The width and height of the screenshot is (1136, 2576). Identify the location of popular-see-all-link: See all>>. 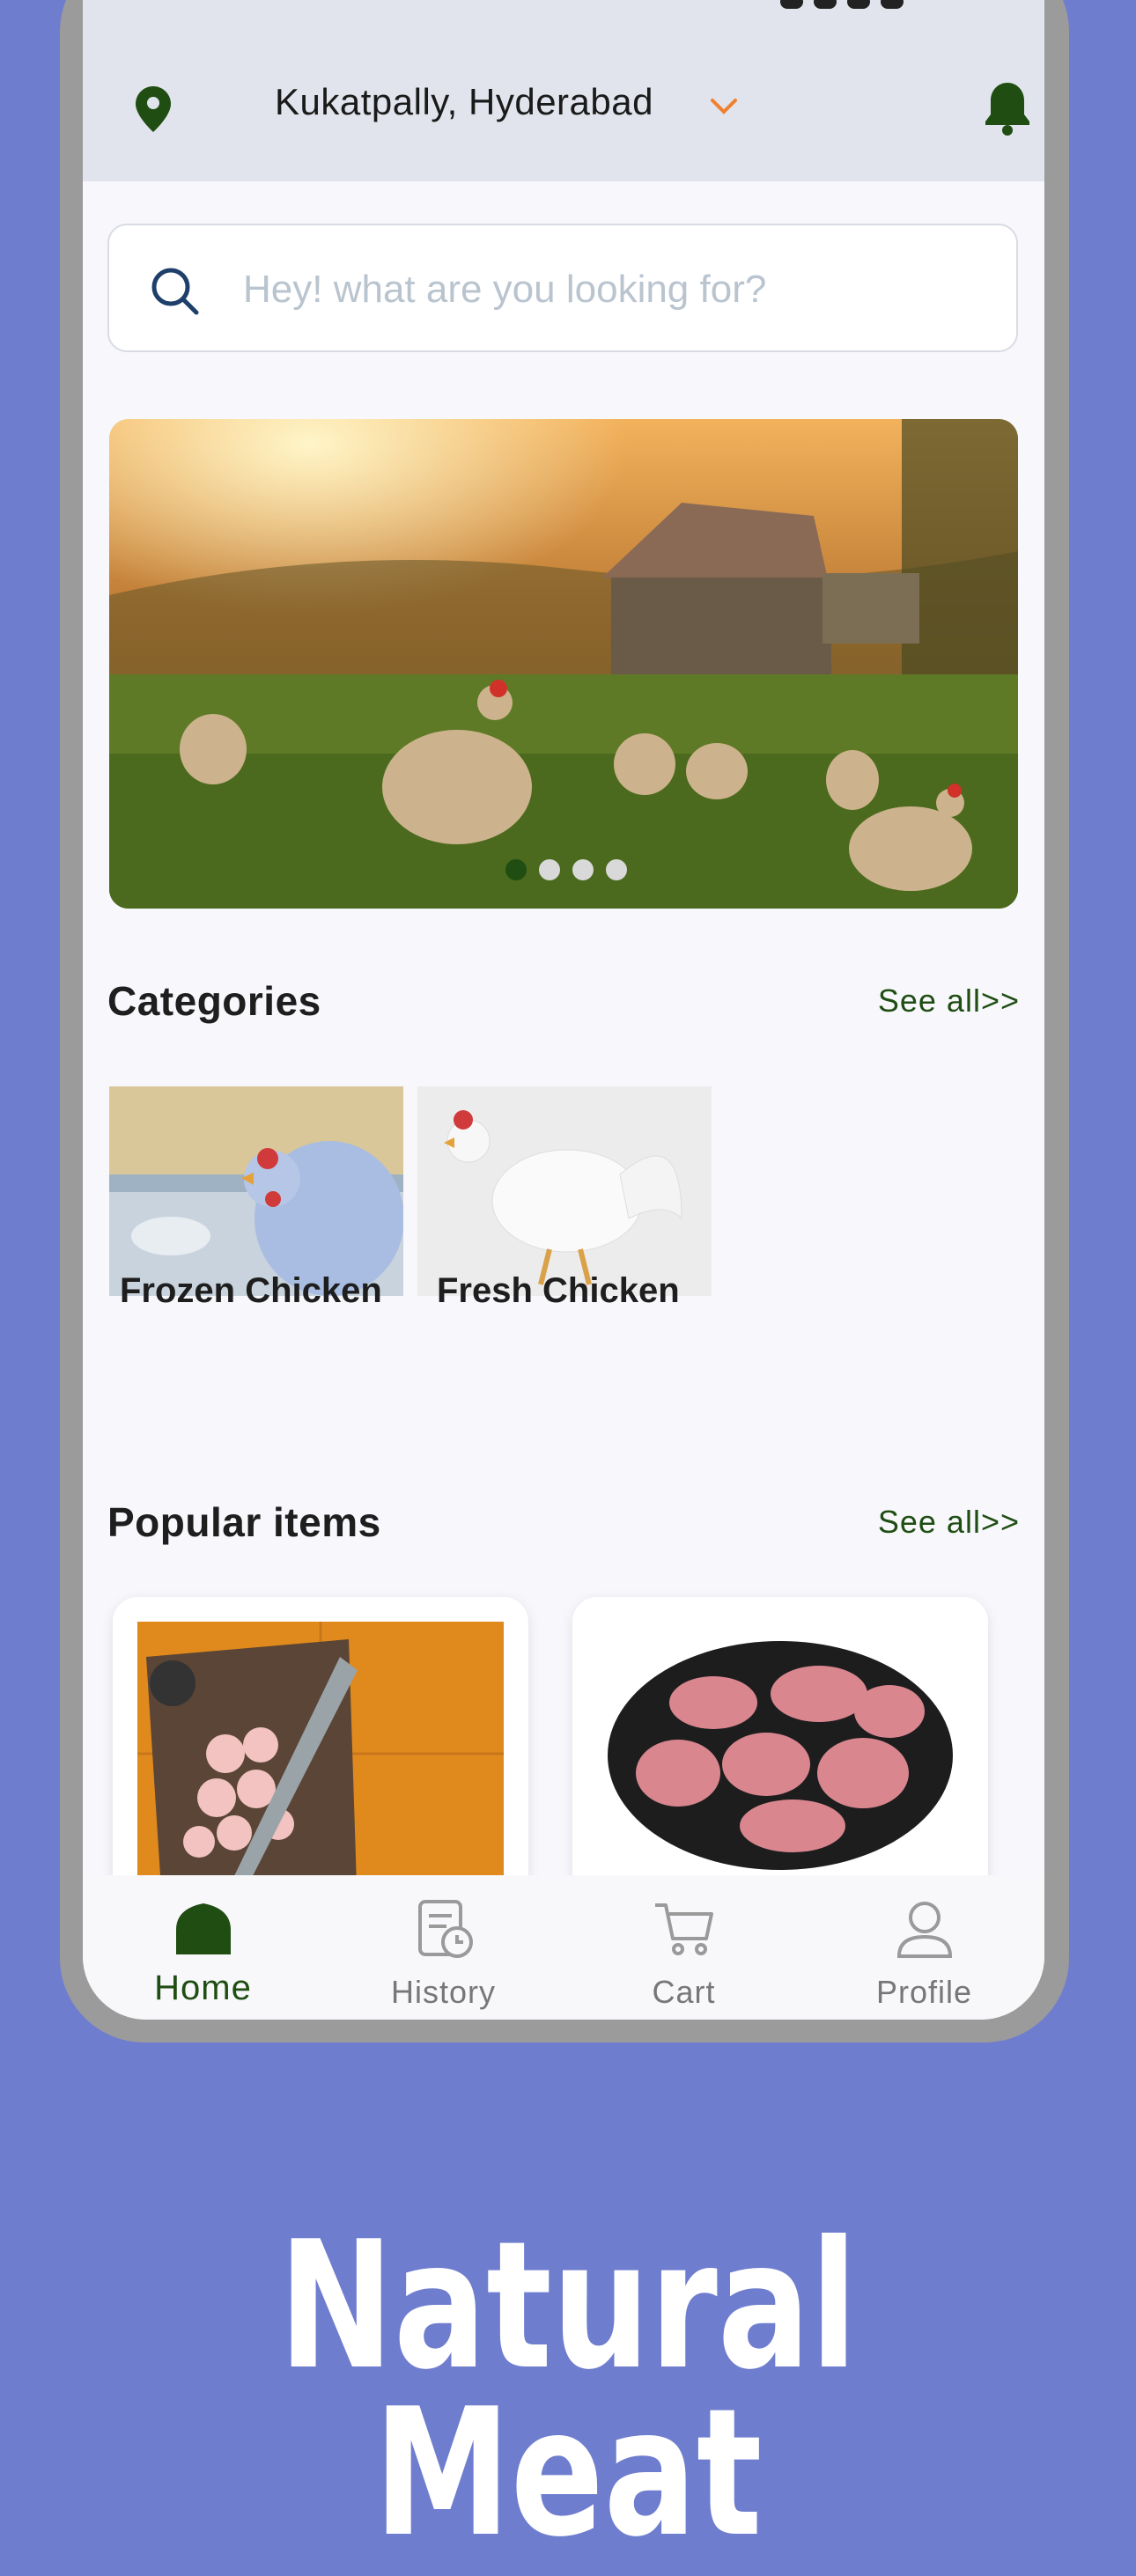
(949, 1522).